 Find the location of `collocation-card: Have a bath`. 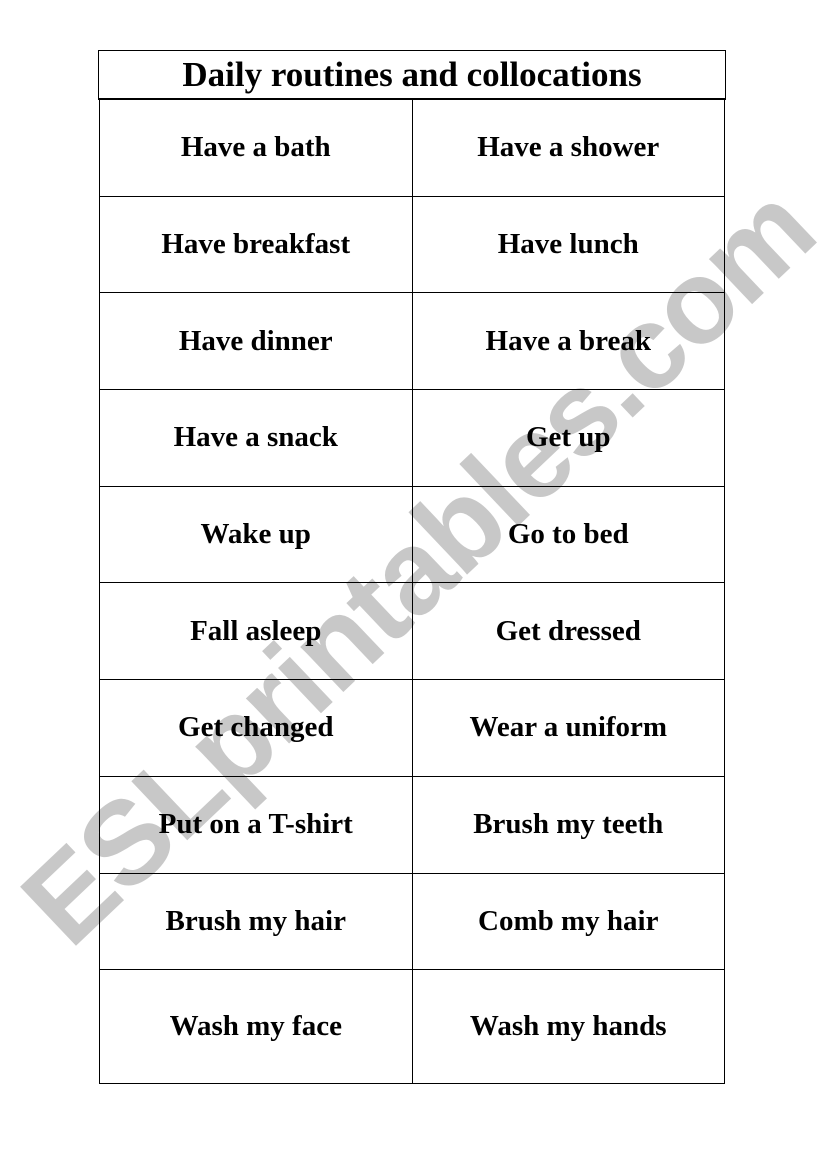

collocation-card: Have a bath is located at coordinates (256, 148).